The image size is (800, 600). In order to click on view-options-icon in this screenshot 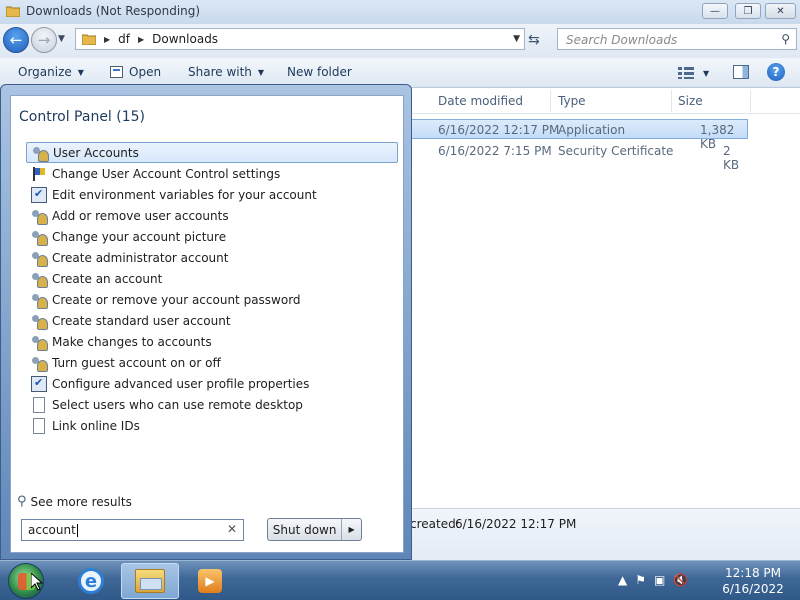, I will do `click(686, 73)`.